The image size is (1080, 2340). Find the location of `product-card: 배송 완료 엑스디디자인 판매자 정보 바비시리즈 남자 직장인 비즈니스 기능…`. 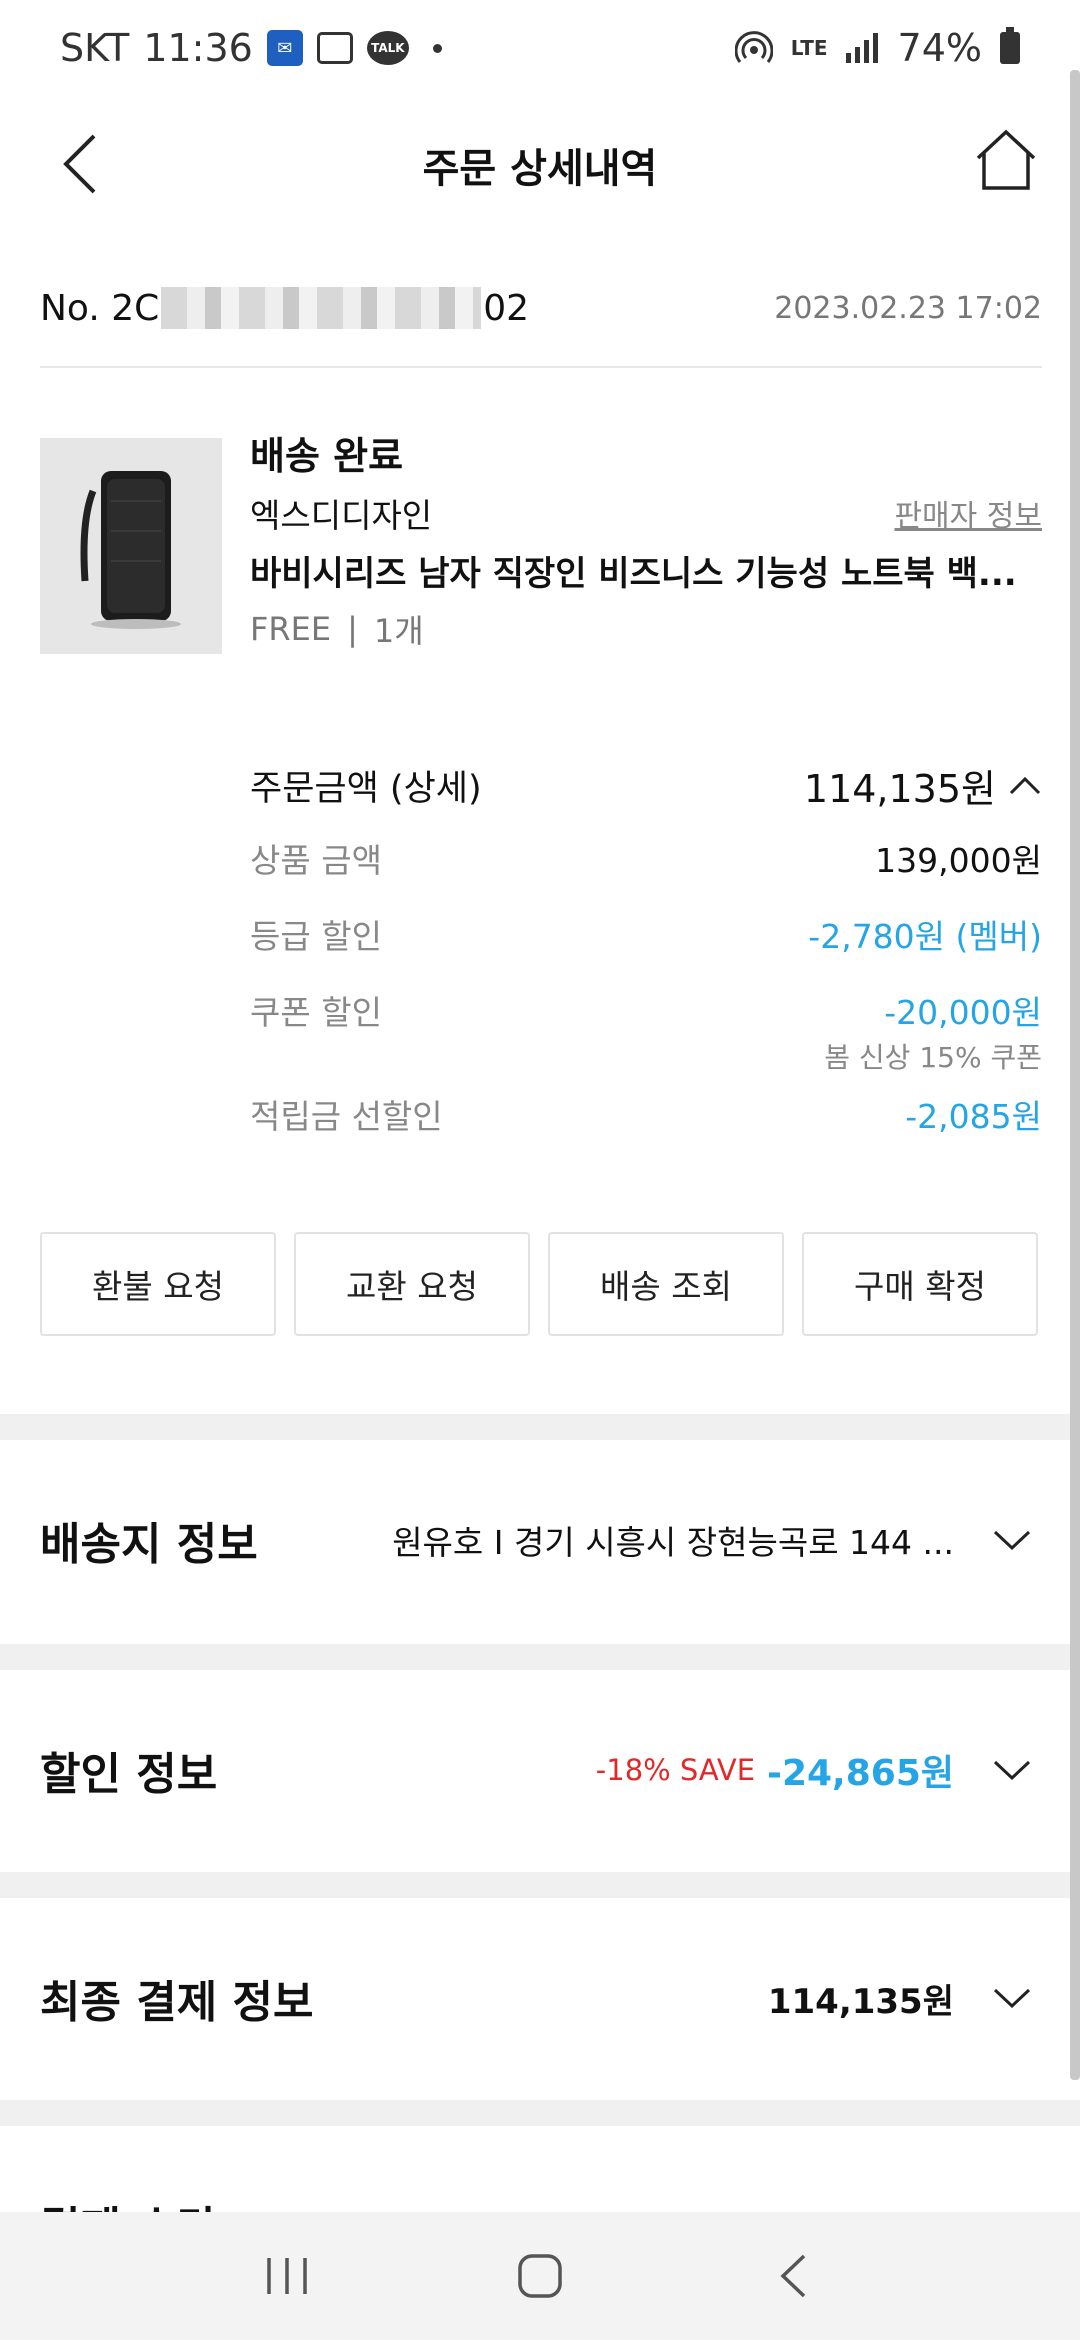

product-card: 배송 완료 엑스디디자인 판매자 정보 바비시리즈 남자 직장인 비즈니스 기능… is located at coordinates (541, 550).